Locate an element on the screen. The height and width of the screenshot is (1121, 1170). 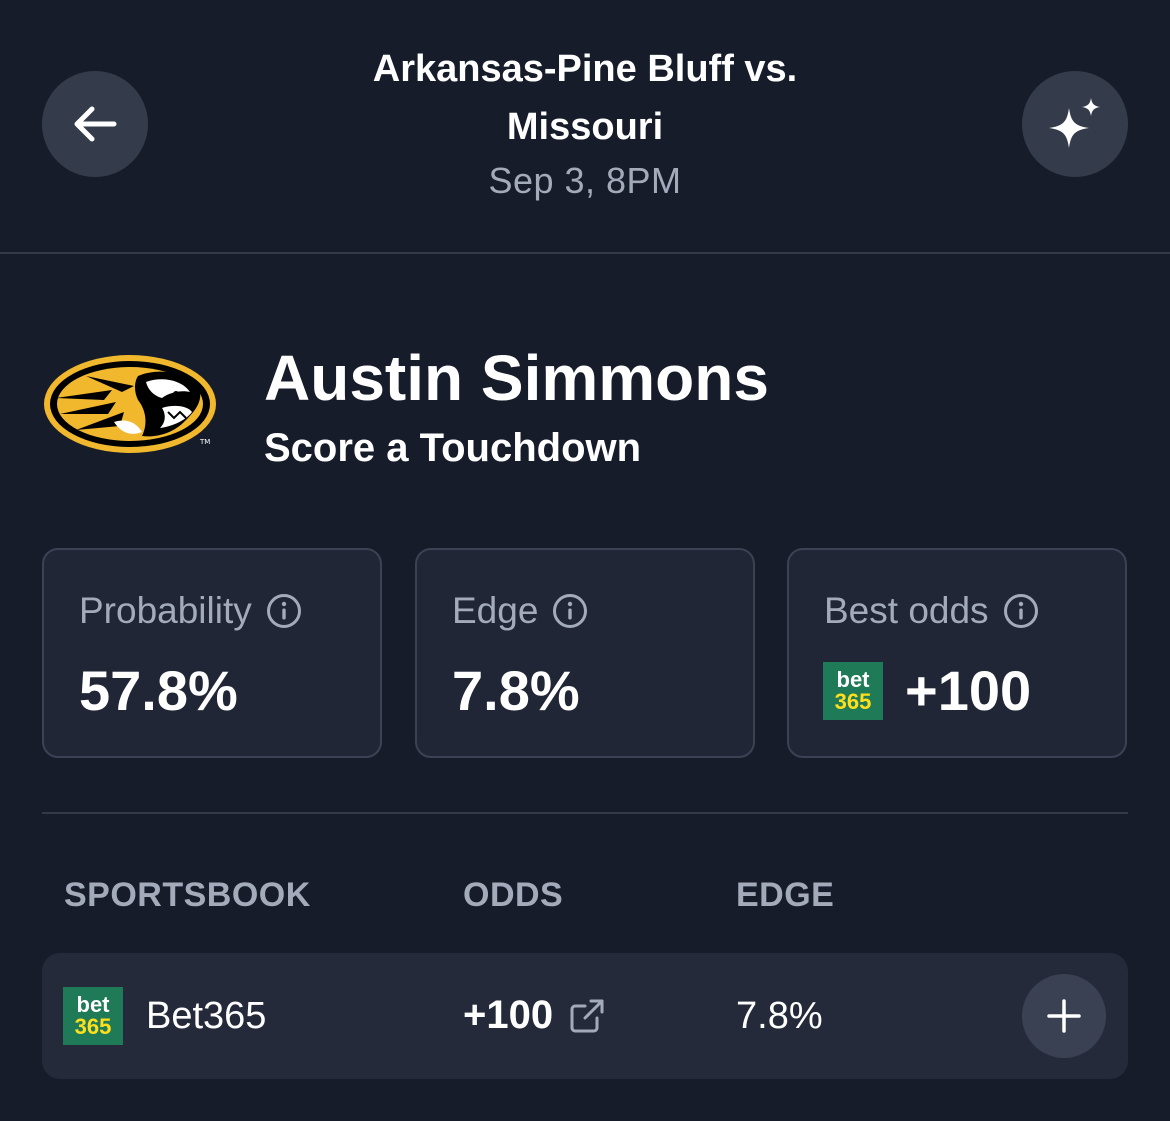
row-odds-value: +100 is located at coordinates (508, 1015).